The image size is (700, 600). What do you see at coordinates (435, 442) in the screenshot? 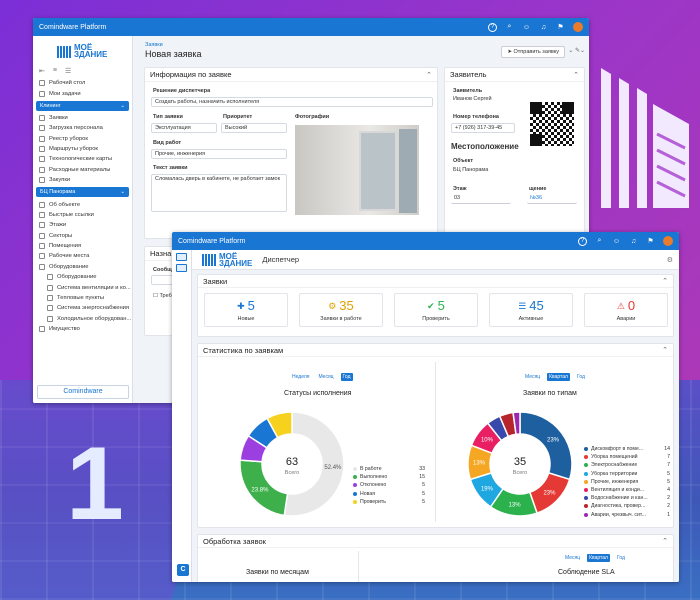
I see `divider` at bounding box center [435, 442].